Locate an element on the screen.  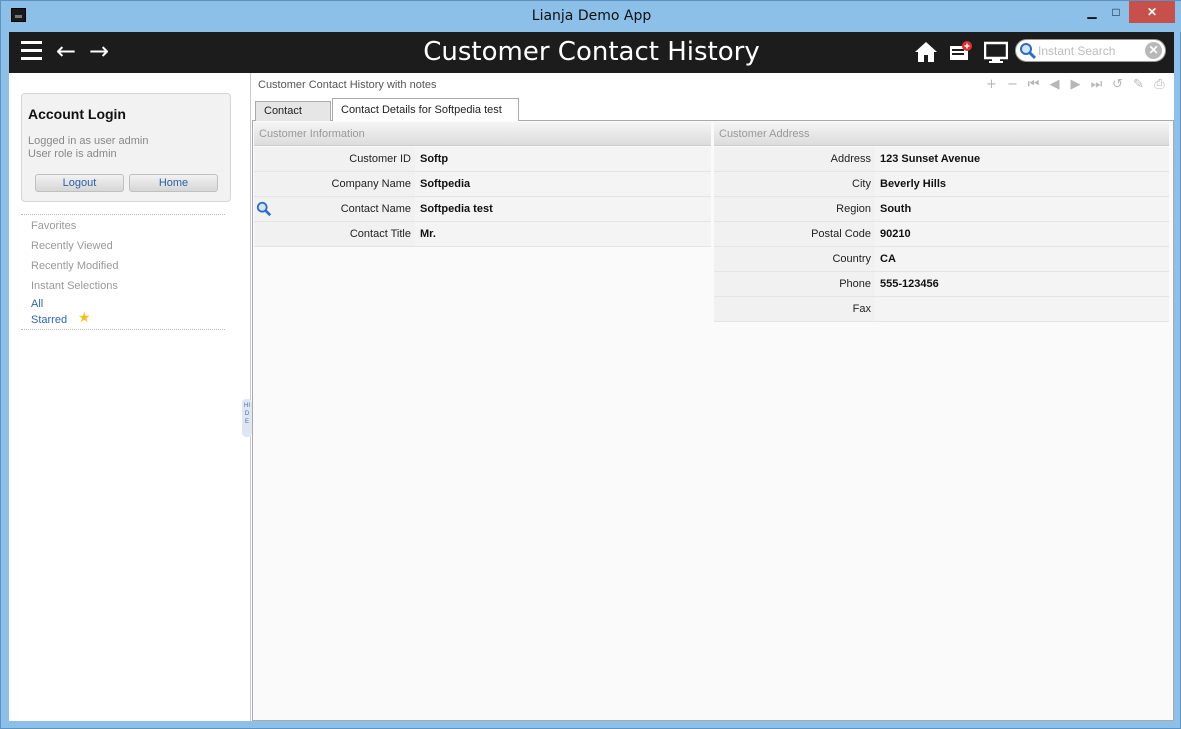
field-label: Region is located at coordinates (794, 209).